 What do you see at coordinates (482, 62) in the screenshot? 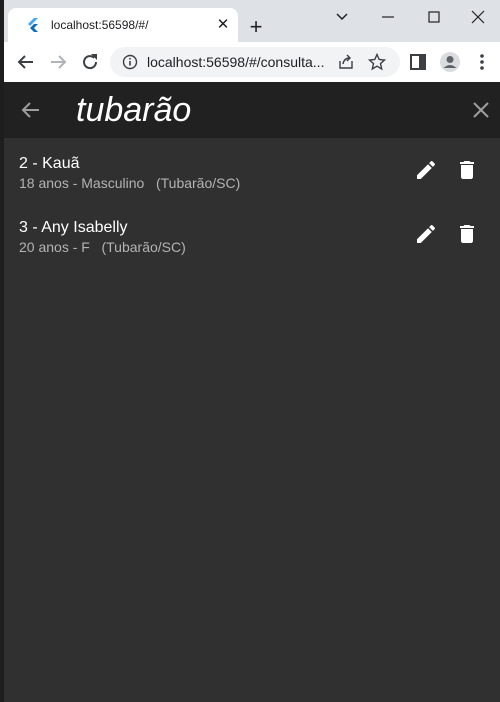
I see `more-menu-icon` at bounding box center [482, 62].